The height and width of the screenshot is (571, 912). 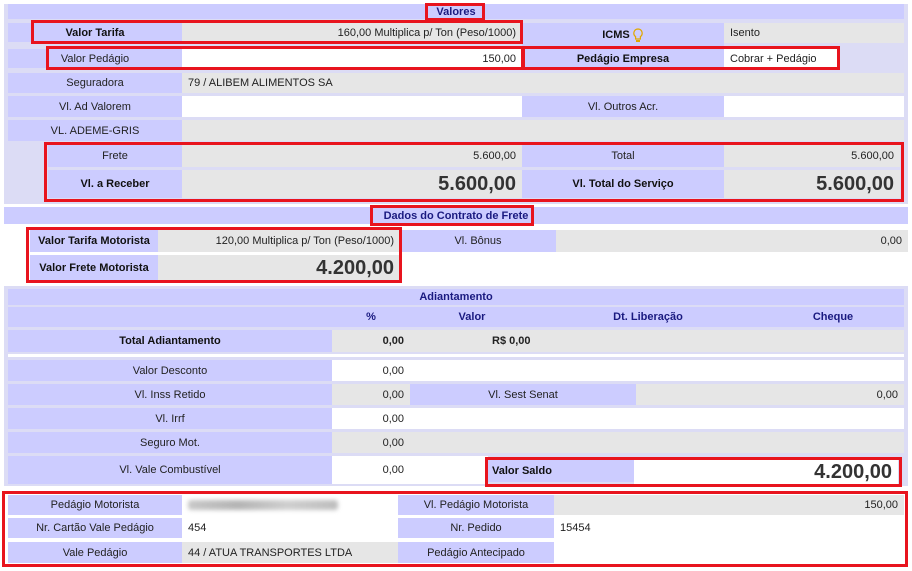 I want to click on pedagio-empresa-select: Cobrar + Pedágio, so click(x=781, y=58).